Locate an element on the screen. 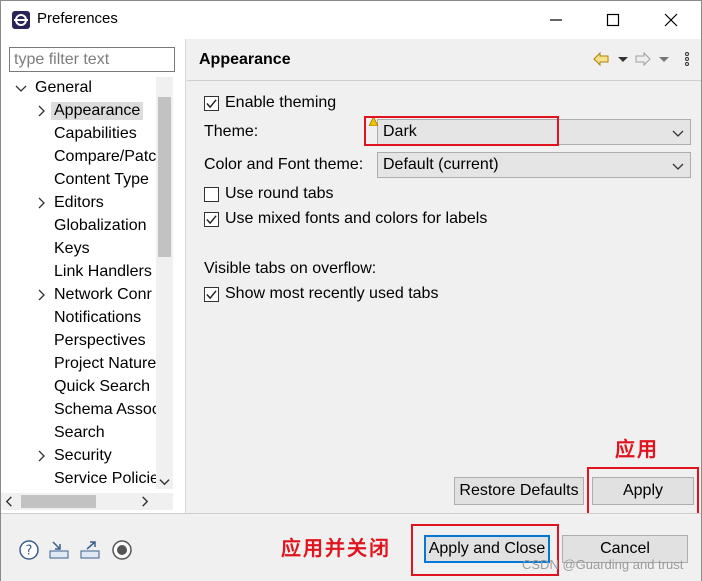 This screenshot has height=581, width=702. window-title: Preferences is located at coordinates (77, 18).